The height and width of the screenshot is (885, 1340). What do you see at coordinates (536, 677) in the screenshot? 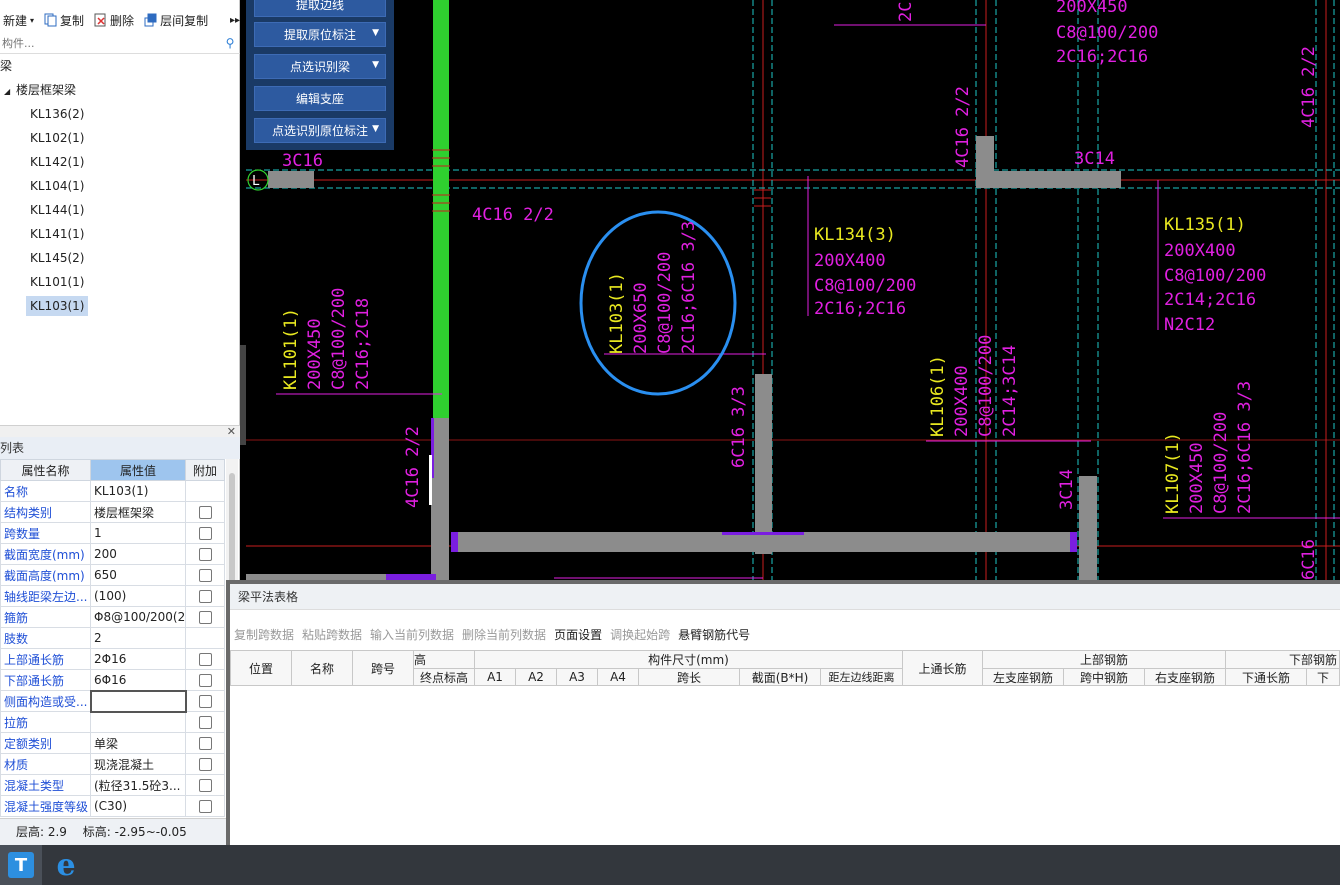
I see `col-a2: A2` at bounding box center [536, 677].